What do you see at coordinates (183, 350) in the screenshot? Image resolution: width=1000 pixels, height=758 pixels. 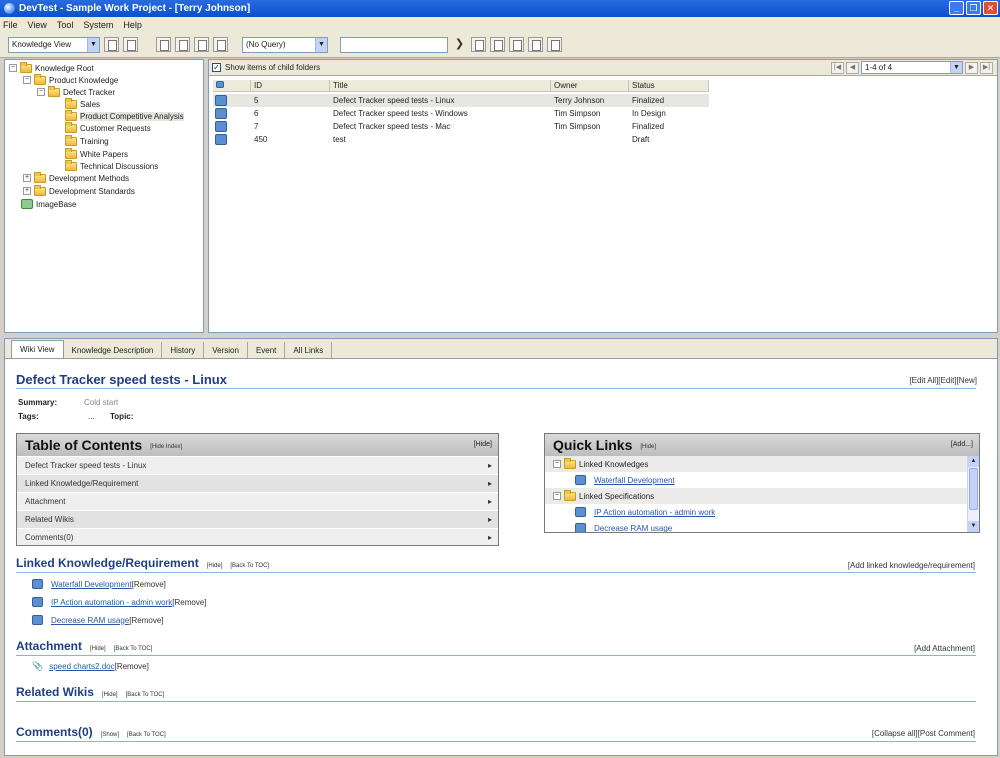 I see `tab-history: History` at bounding box center [183, 350].